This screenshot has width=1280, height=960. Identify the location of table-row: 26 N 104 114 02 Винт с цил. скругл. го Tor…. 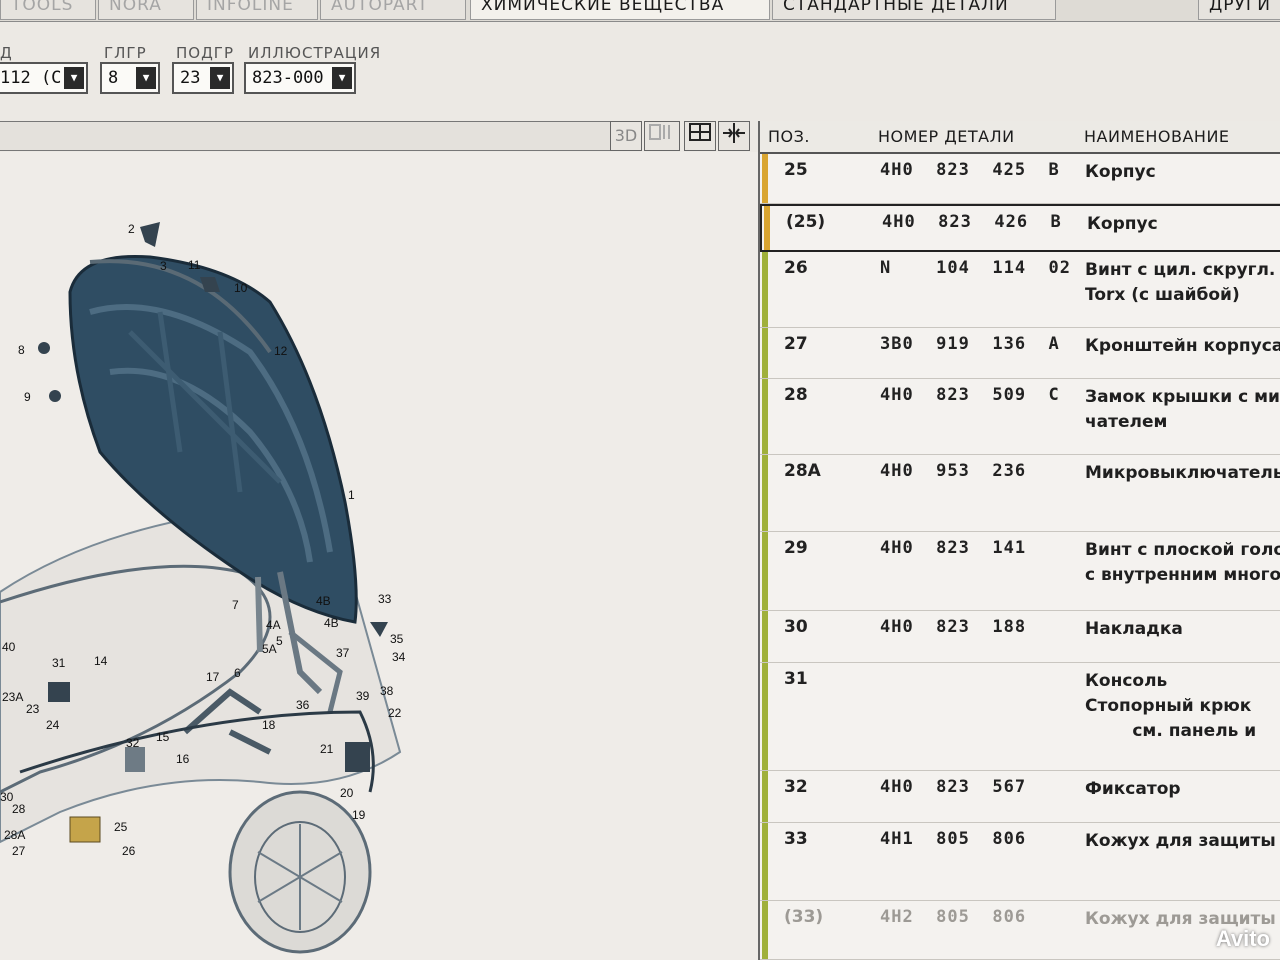
(1020, 290).